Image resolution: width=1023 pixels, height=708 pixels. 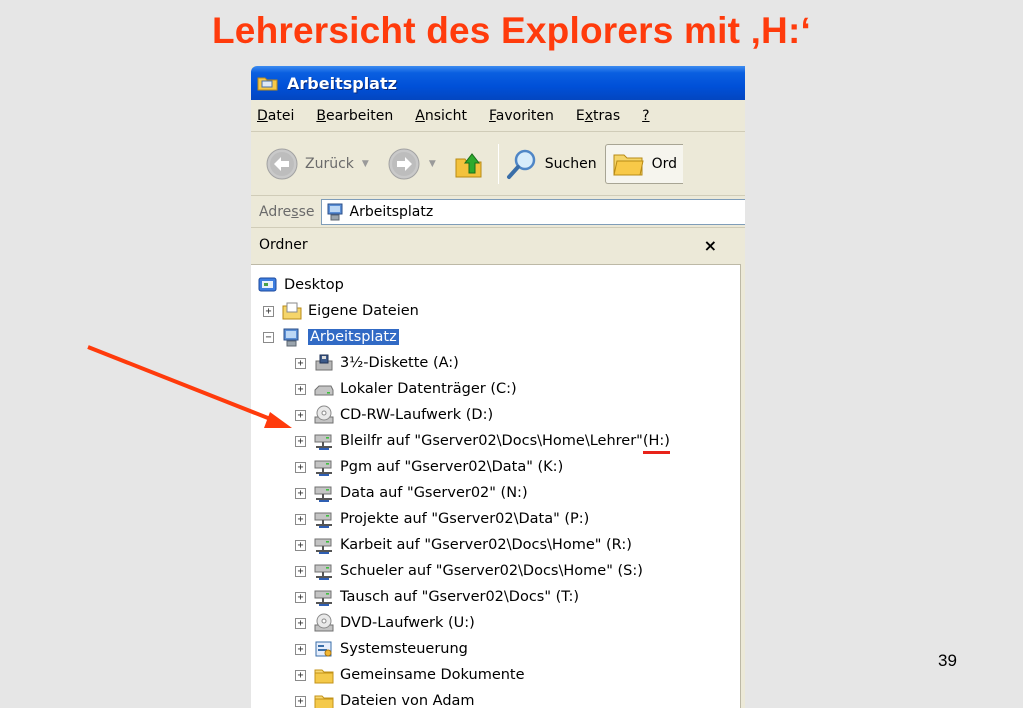 I want to click on folders-button: Ord, so click(x=643, y=163).